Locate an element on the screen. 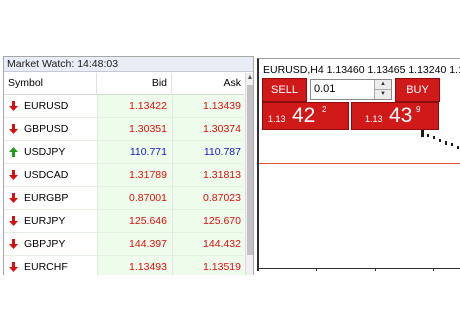 The image size is (460, 330). scrollbar: ▲ is located at coordinates (249, 174).